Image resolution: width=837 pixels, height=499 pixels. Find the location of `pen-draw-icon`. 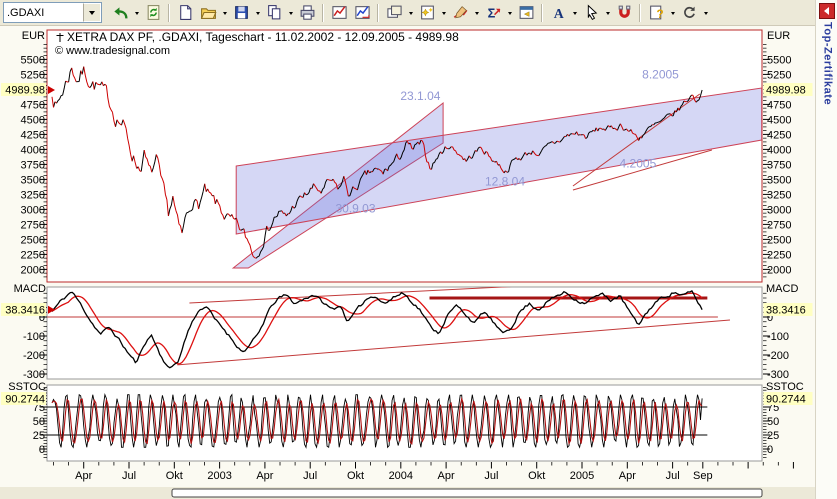

pen-draw-icon is located at coordinates (460, 12).